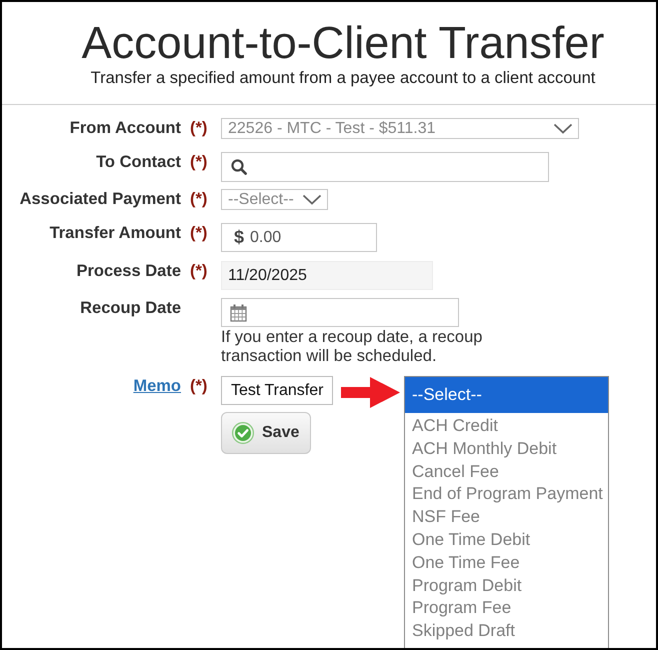  I want to click on readonly-field: 11/20/2025, so click(327, 275).